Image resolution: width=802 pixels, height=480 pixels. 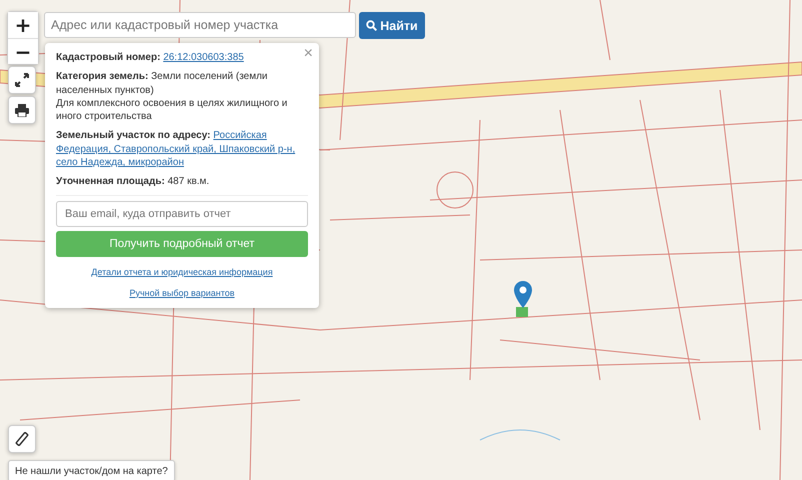 I want to click on email-field: Ваш email, куда отправить отчет, so click(x=182, y=213).